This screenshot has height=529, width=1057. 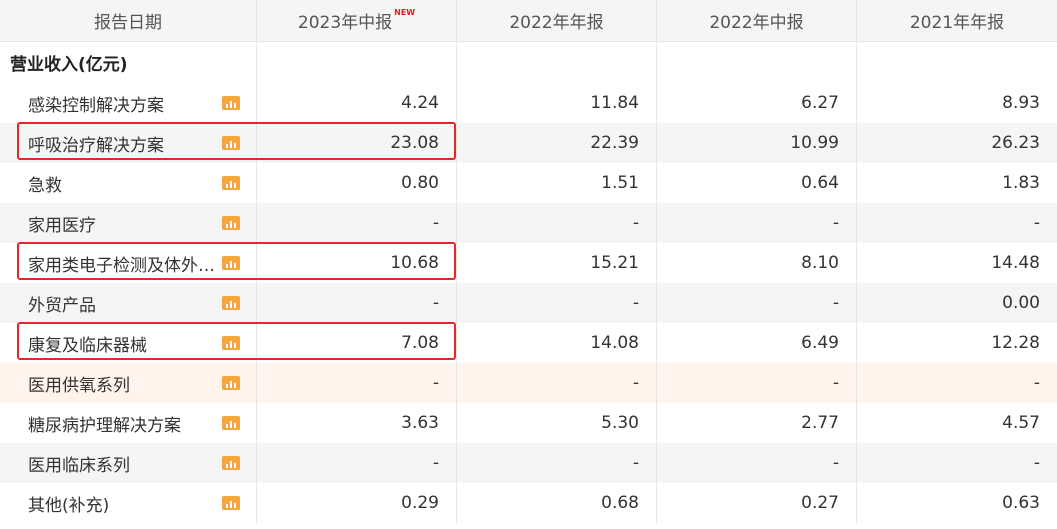 What do you see at coordinates (757, 183) in the screenshot?
I see `value-cell: 0.64` at bounding box center [757, 183].